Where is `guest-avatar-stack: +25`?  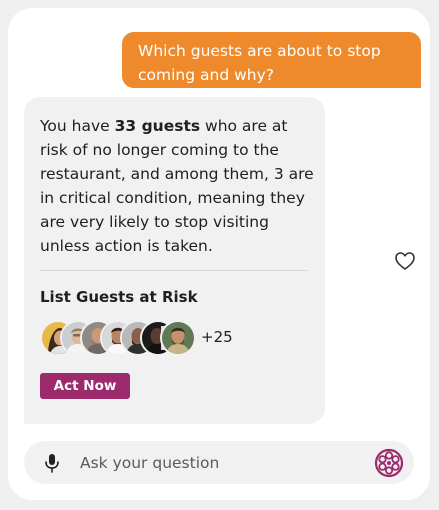
guest-avatar-stack: +25 is located at coordinates (160, 338).